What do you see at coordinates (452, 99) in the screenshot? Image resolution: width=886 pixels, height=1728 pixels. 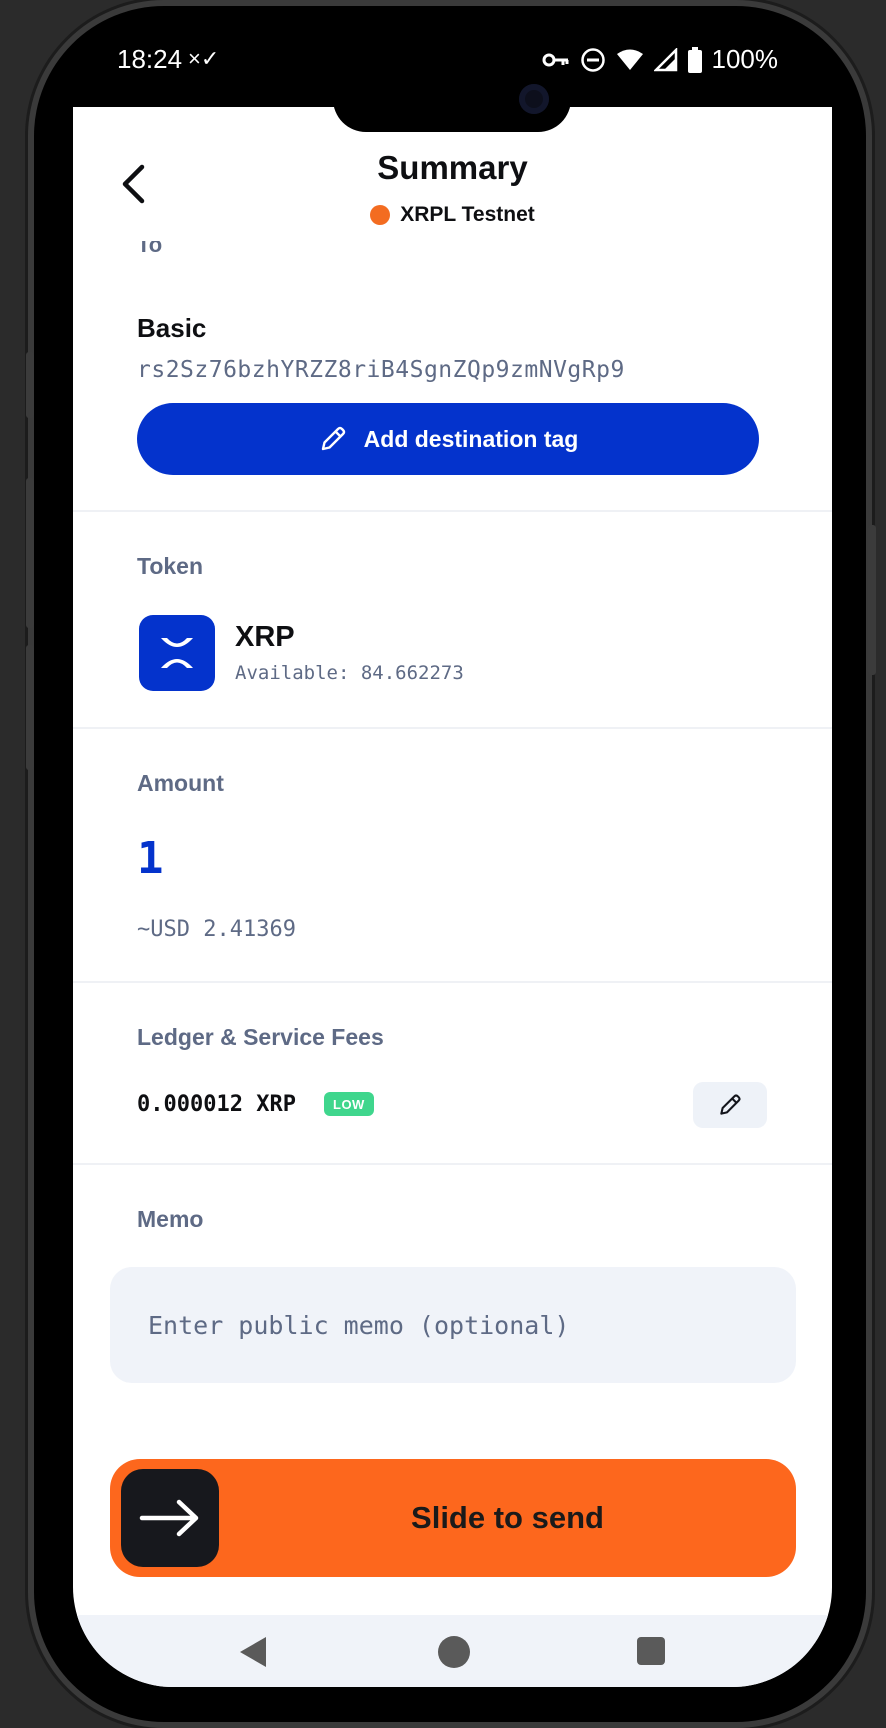 I see `camera-notch` at bounding box center [452, 99].